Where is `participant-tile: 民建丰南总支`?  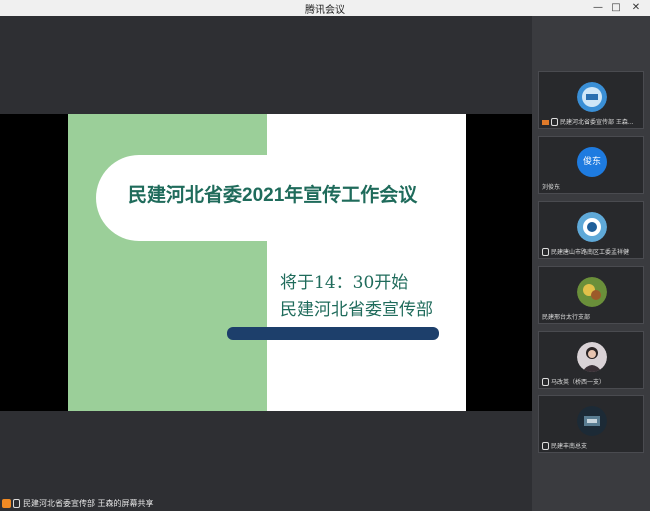 participant-tile: 民建丰南总支 is located at coordinates (591, 424).